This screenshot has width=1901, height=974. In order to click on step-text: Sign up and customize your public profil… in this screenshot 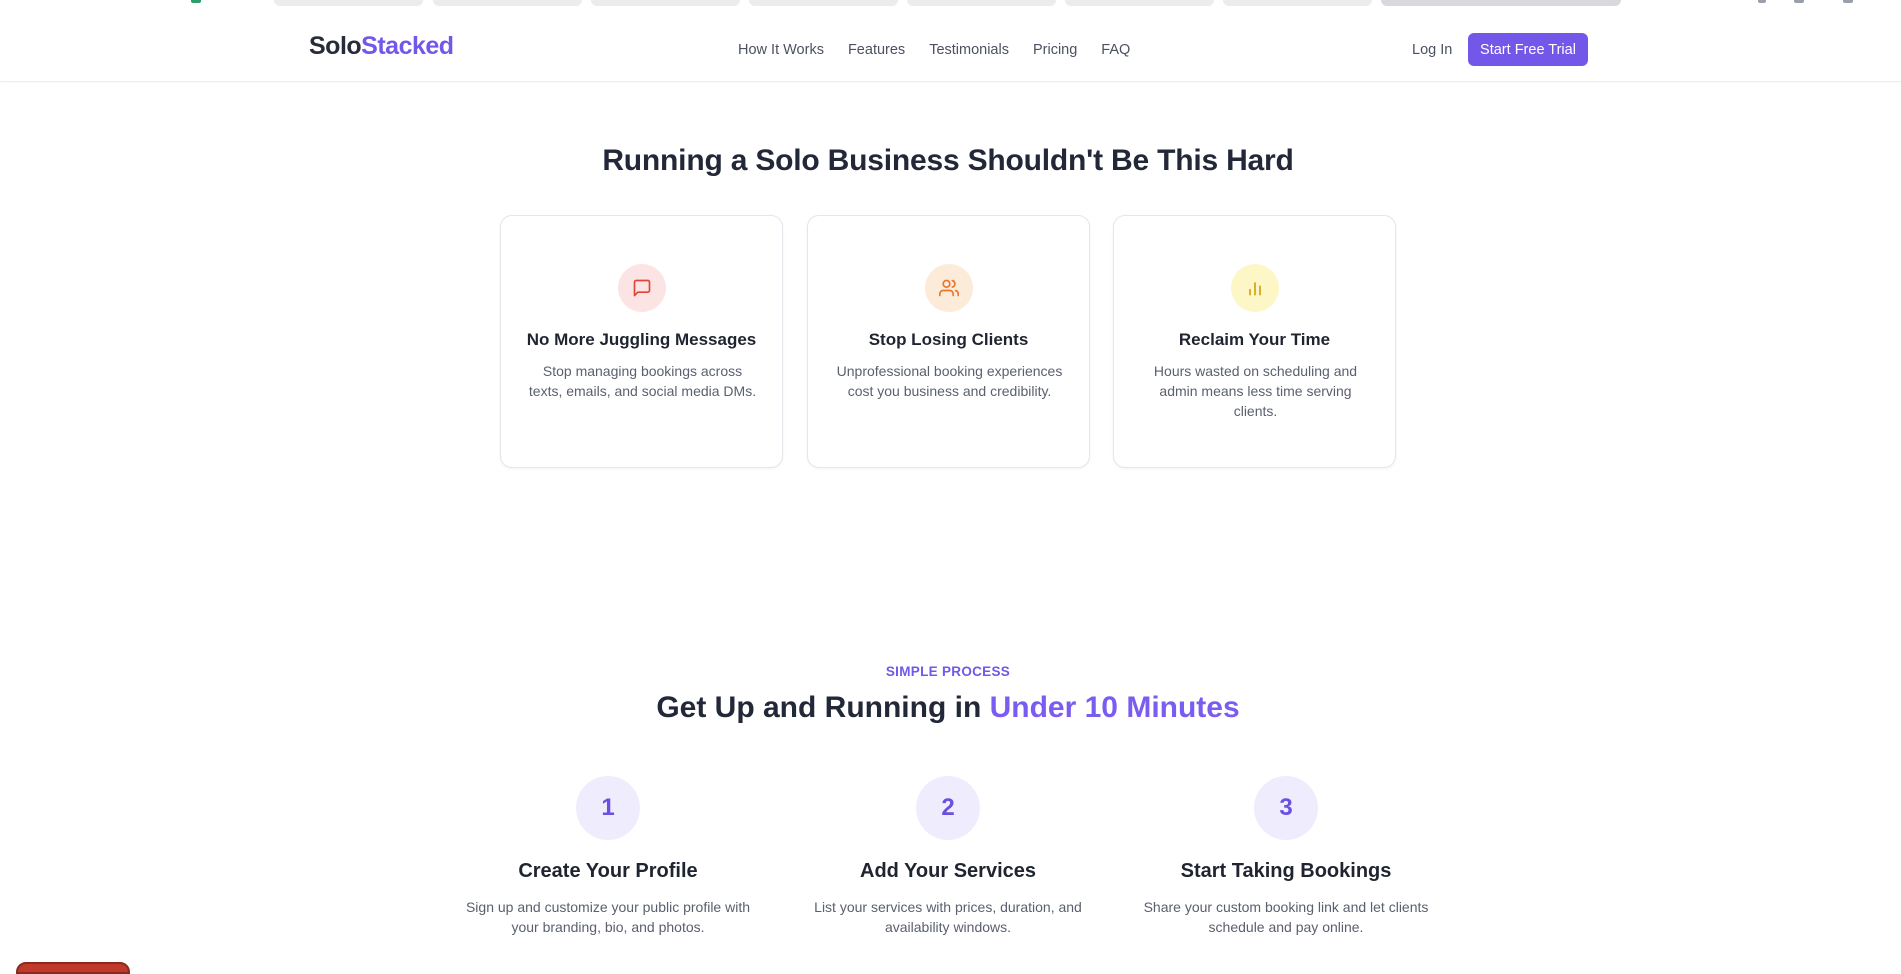, I will do `click(608, 917)`.